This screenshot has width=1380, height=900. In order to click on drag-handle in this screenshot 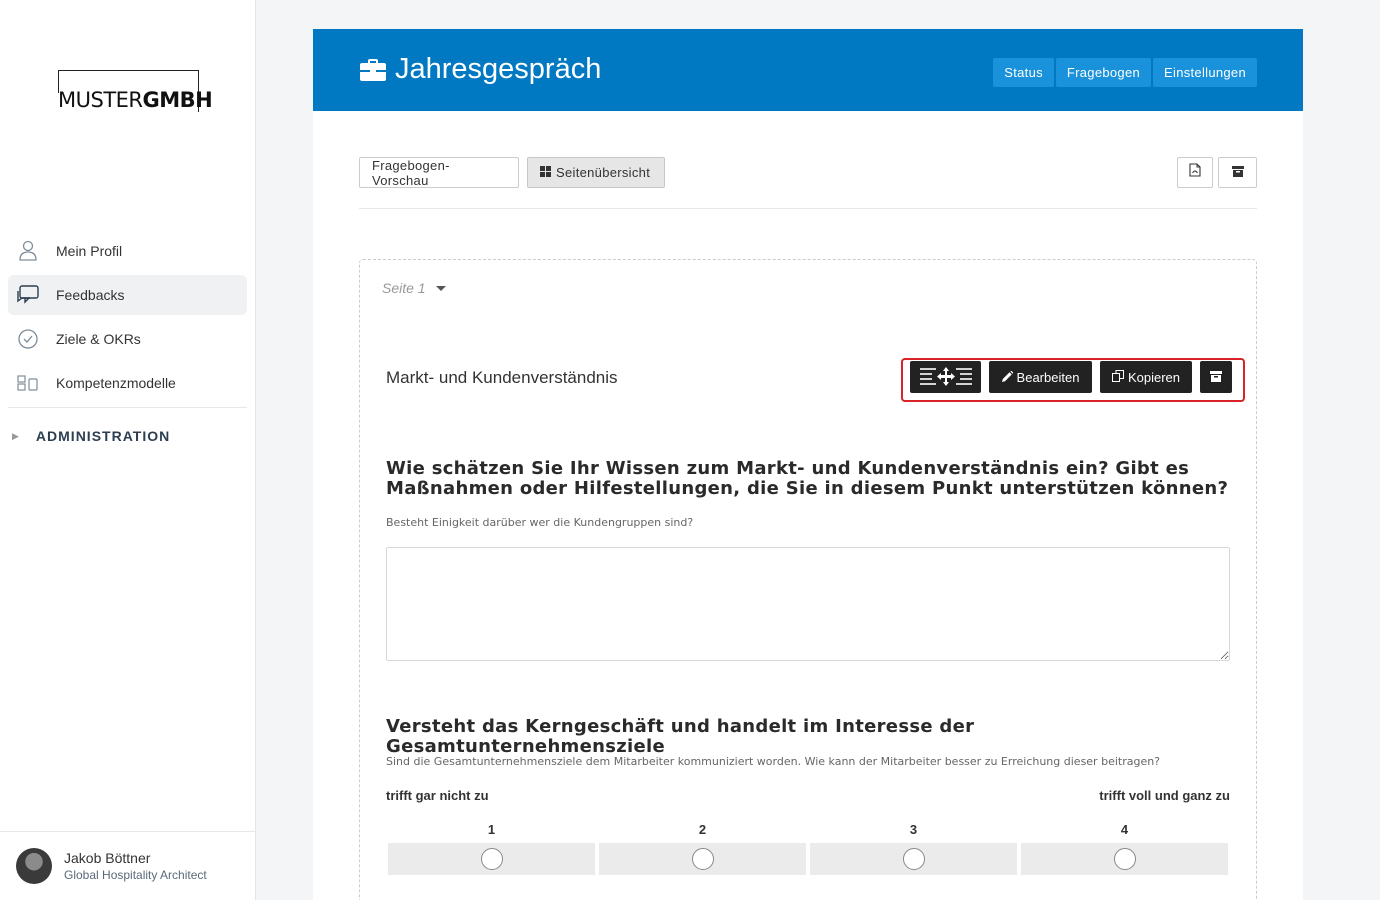, I will do `click(945, 377)`.